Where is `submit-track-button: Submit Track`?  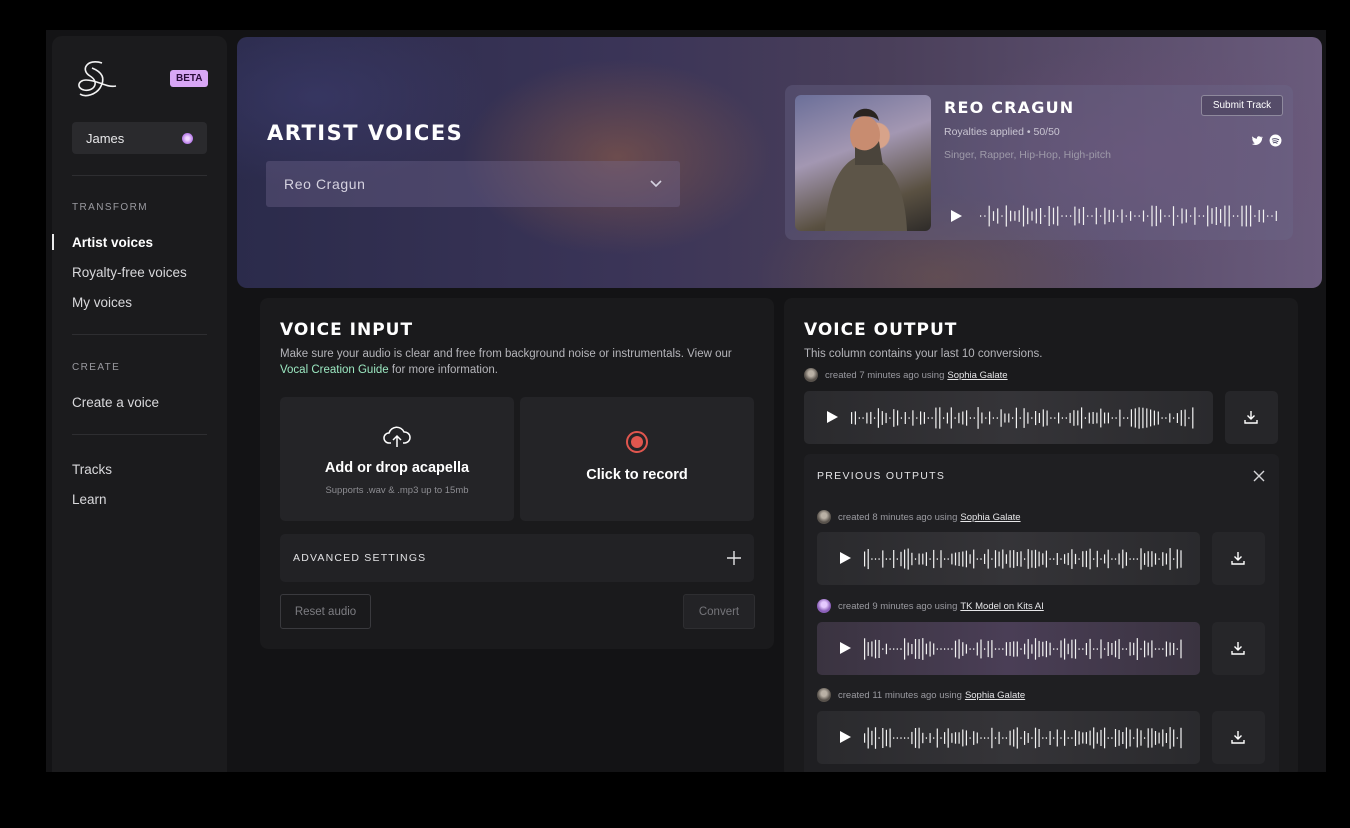
submit-track-button: Submit Track is located at coordinates (1242, 105).